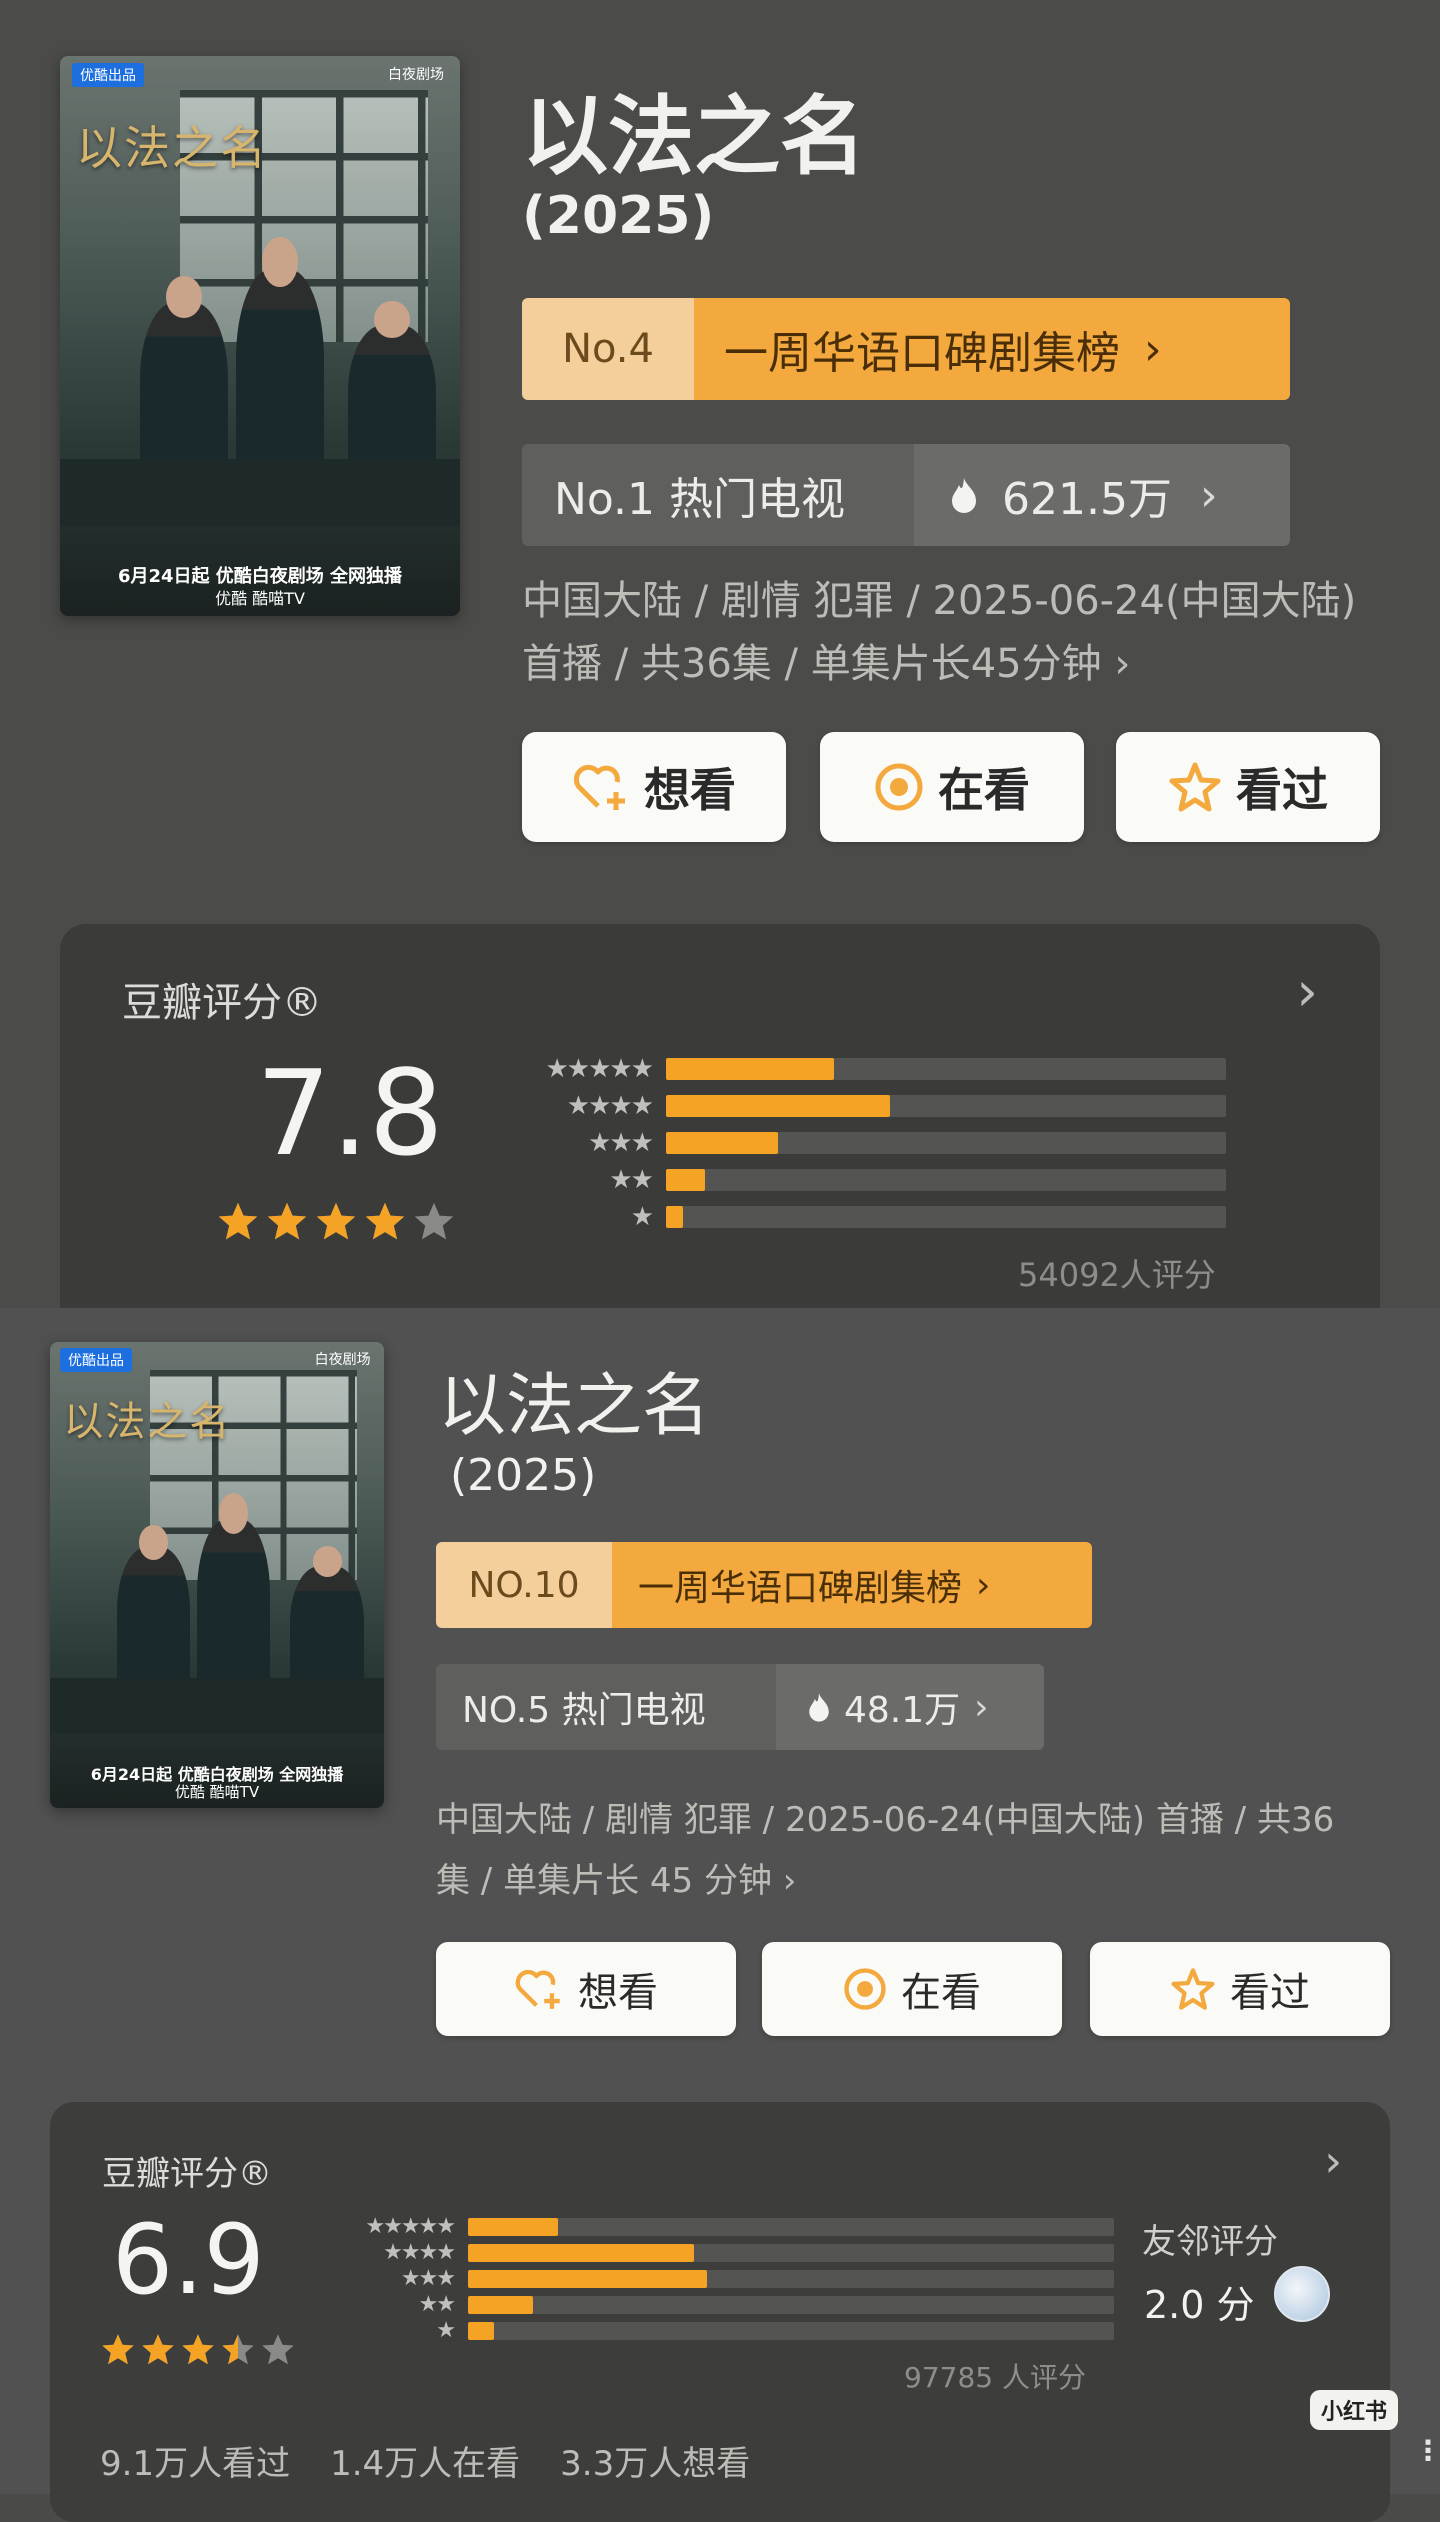  What do you see at coordinates (437, 2304) in the screenshot?
I see `mini-stars-icon: ★★` at bounding box center [437, 2304].